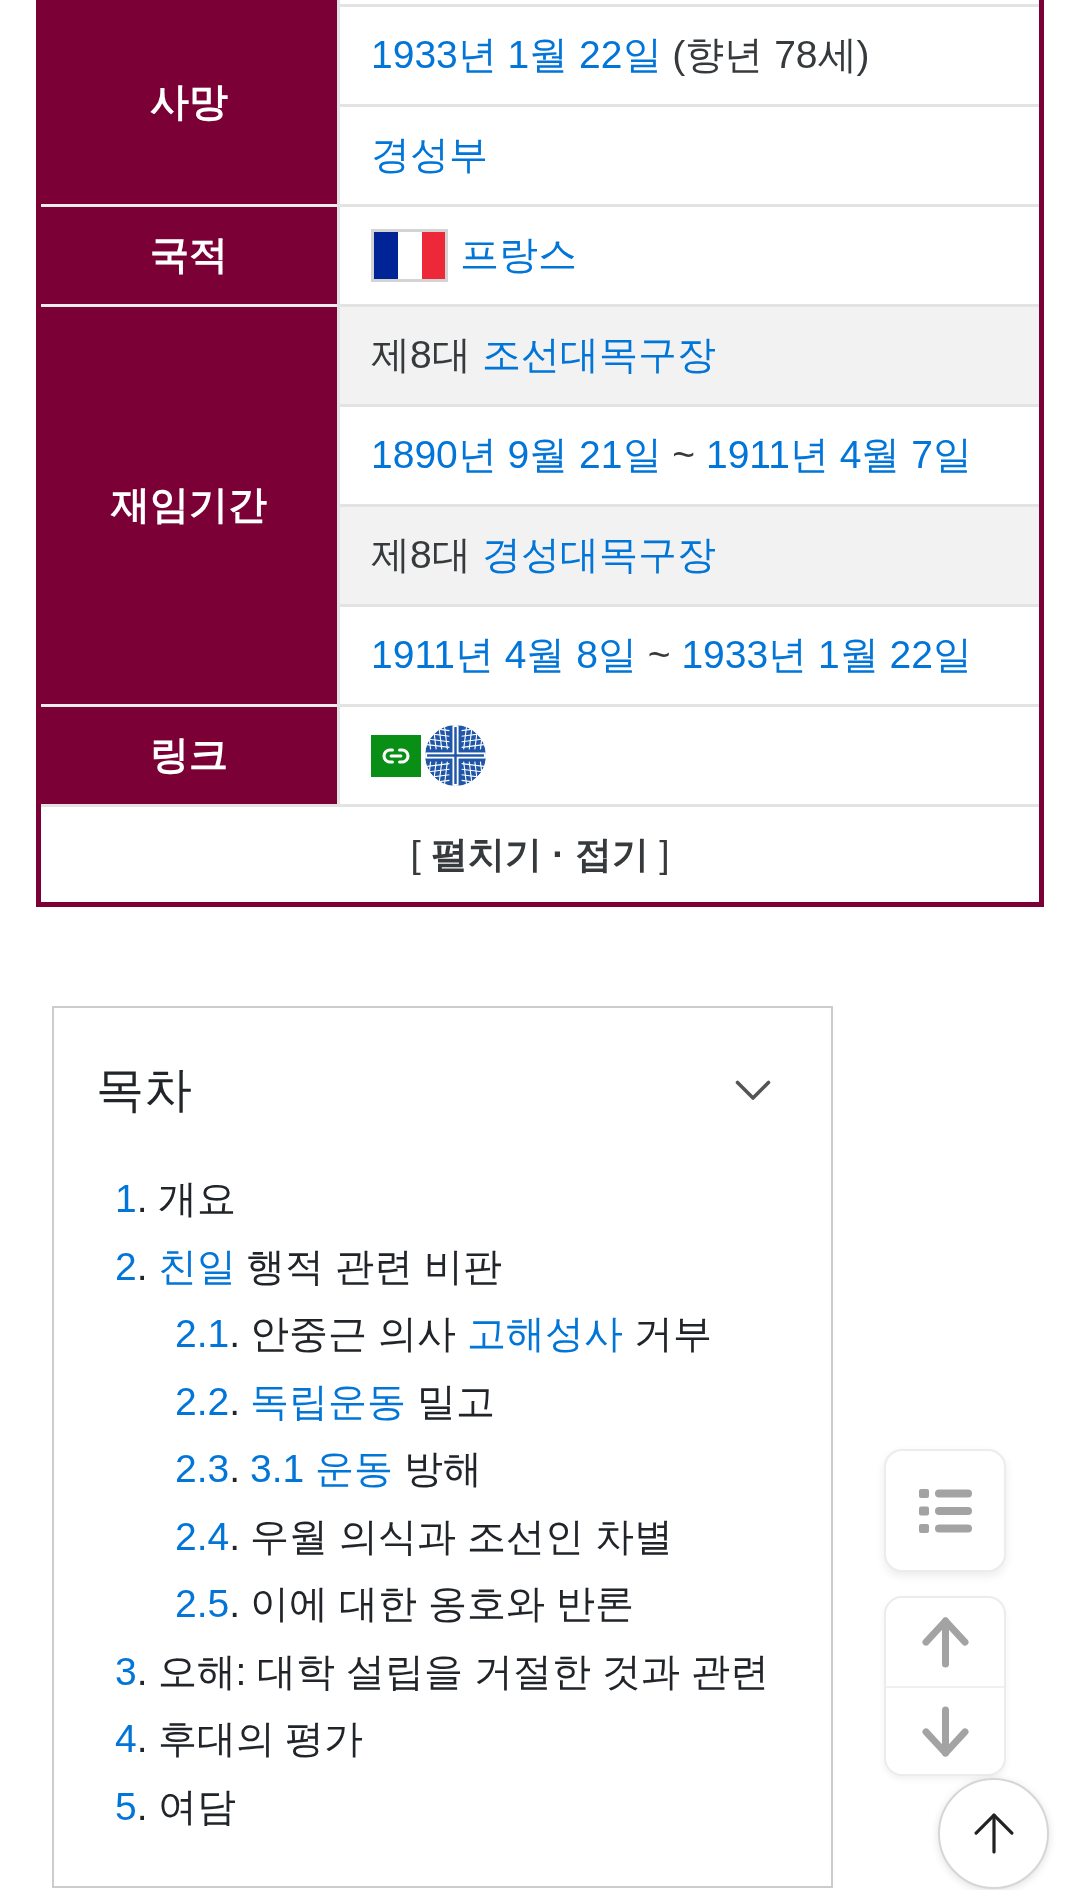 This screenshot has height=1890, width=1080. What do you see at coordinates (598, 555) in the screenshot?
I see `link: 경성대목구장` at bounding box center [598, 555].